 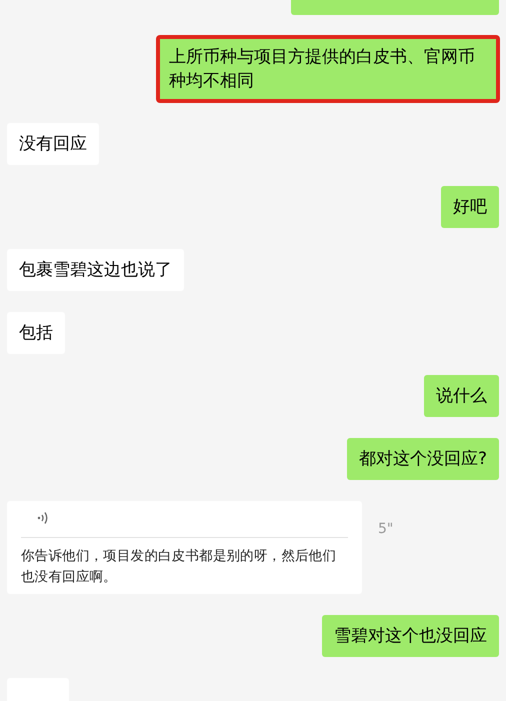 What do you see at coordinates (43, 518) in the screenshot?
I see `voice-wave-icon` at bounding box center [43, 518].